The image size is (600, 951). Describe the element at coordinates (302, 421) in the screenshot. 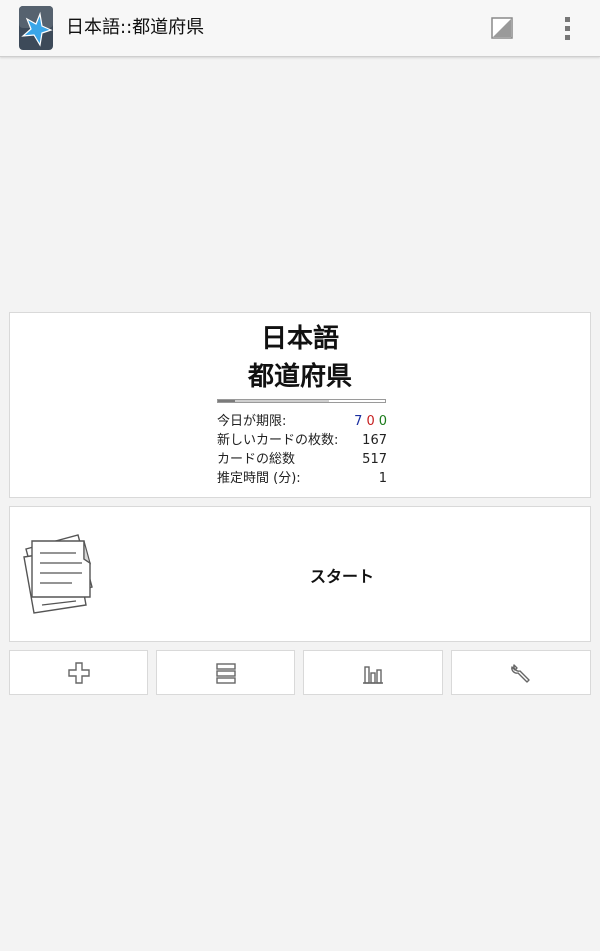

I see `stat-row-due: 今日が期限: 700` at that location.